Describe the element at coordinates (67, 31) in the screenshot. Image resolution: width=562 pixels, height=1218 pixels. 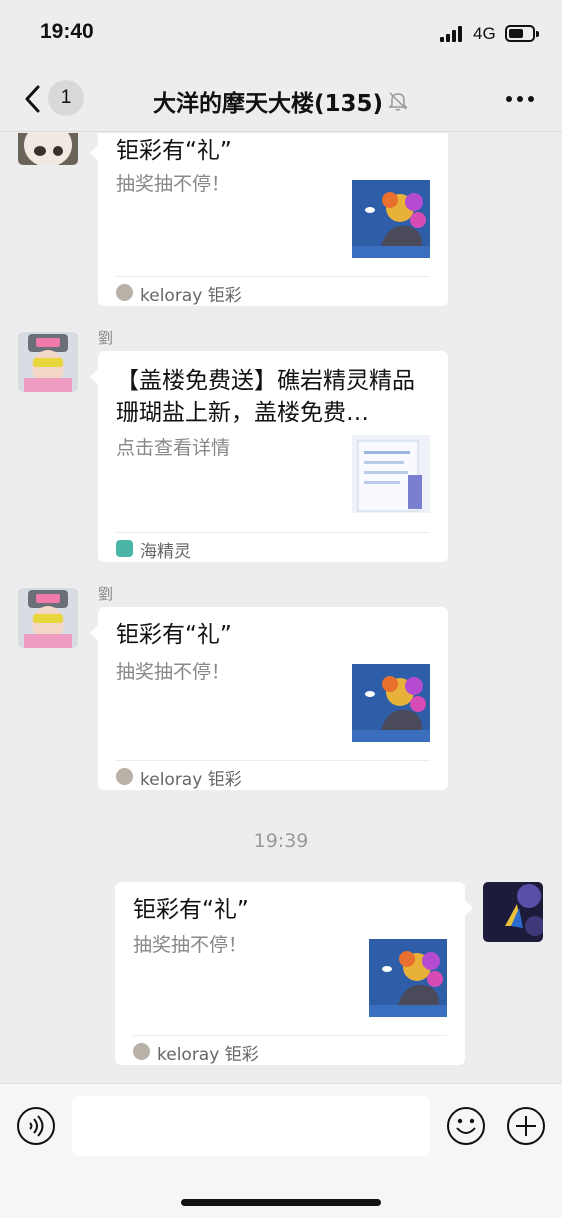
I see `status-time: 19:40` at that location.